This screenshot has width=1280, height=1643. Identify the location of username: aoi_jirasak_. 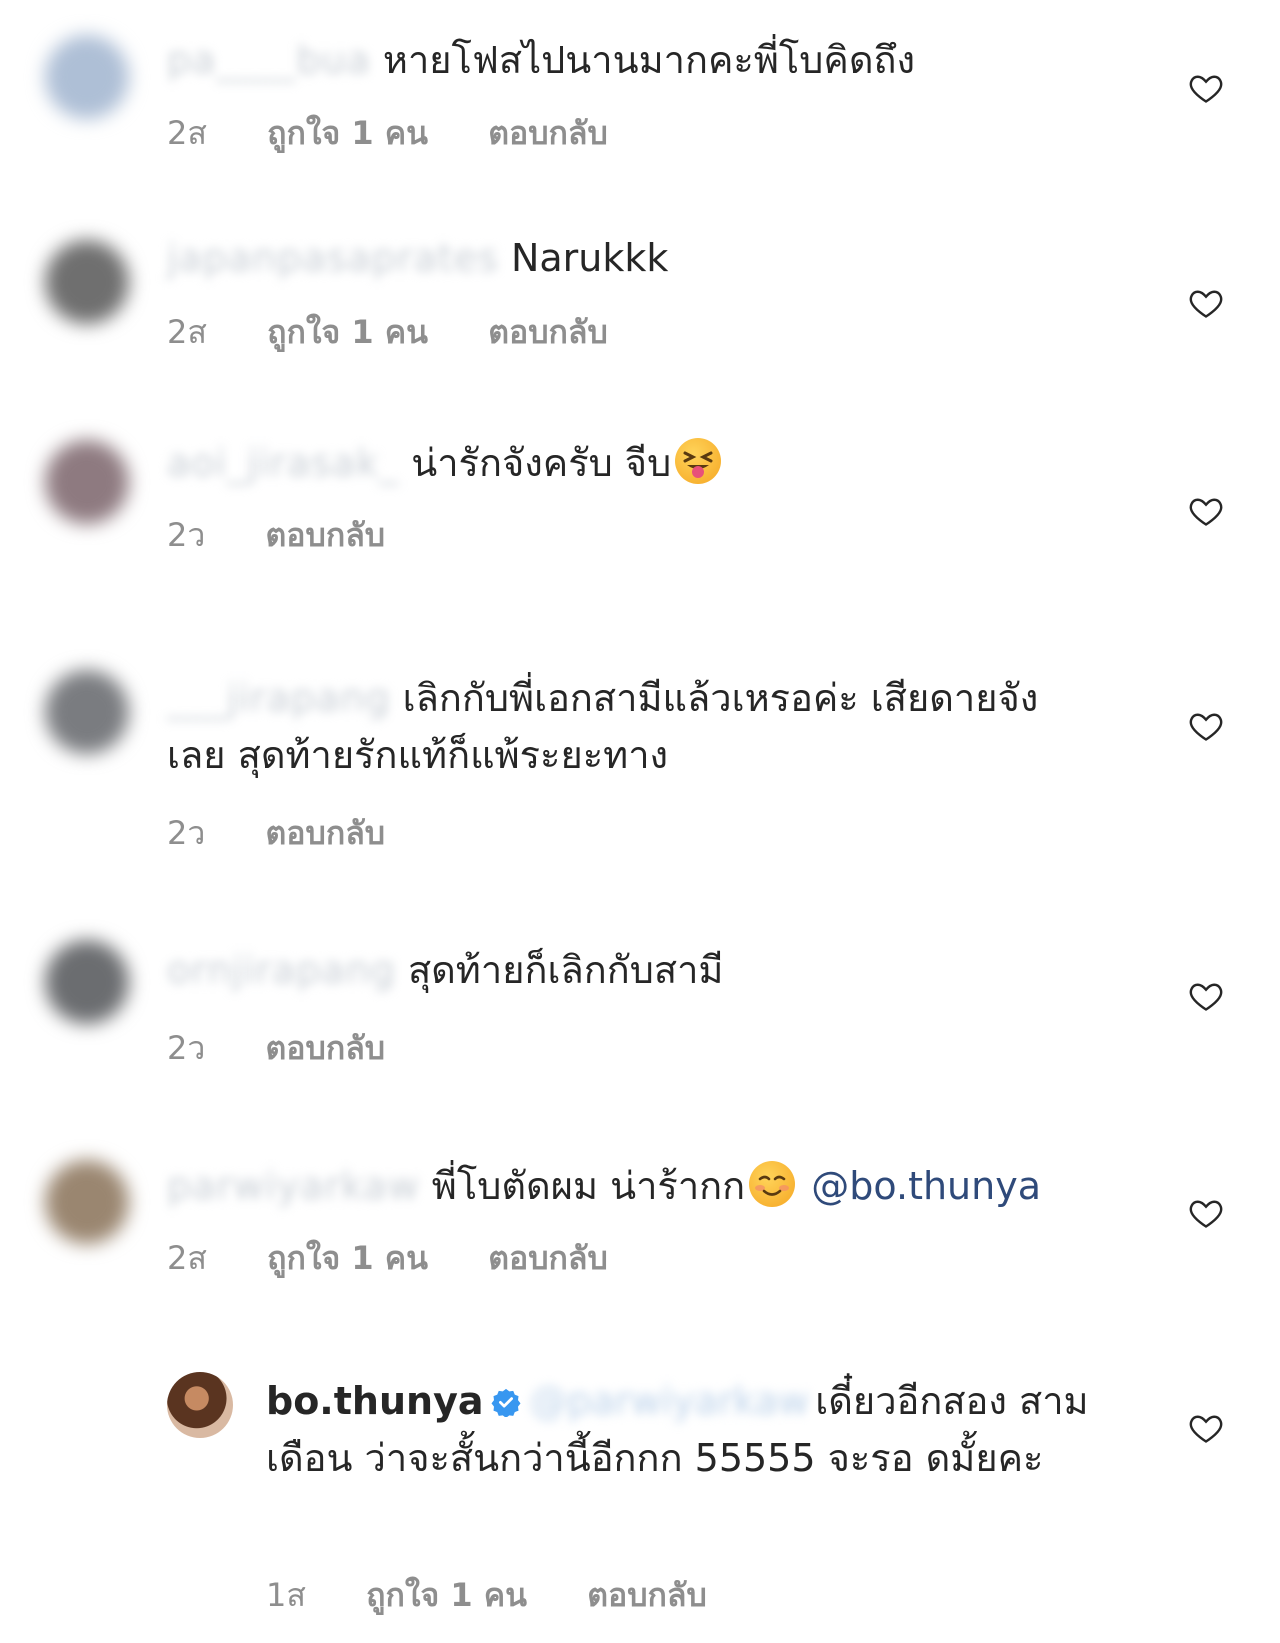
(283, 463).